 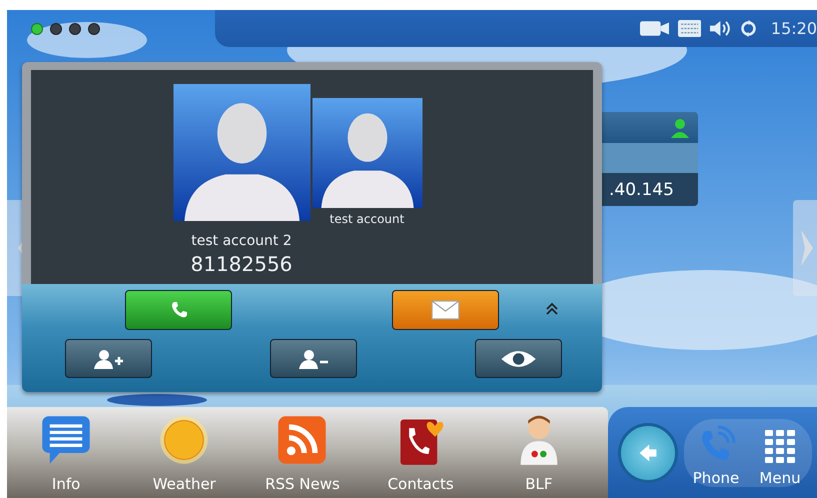 I want to click on person-minus-icon, so click(x=313, y=358).